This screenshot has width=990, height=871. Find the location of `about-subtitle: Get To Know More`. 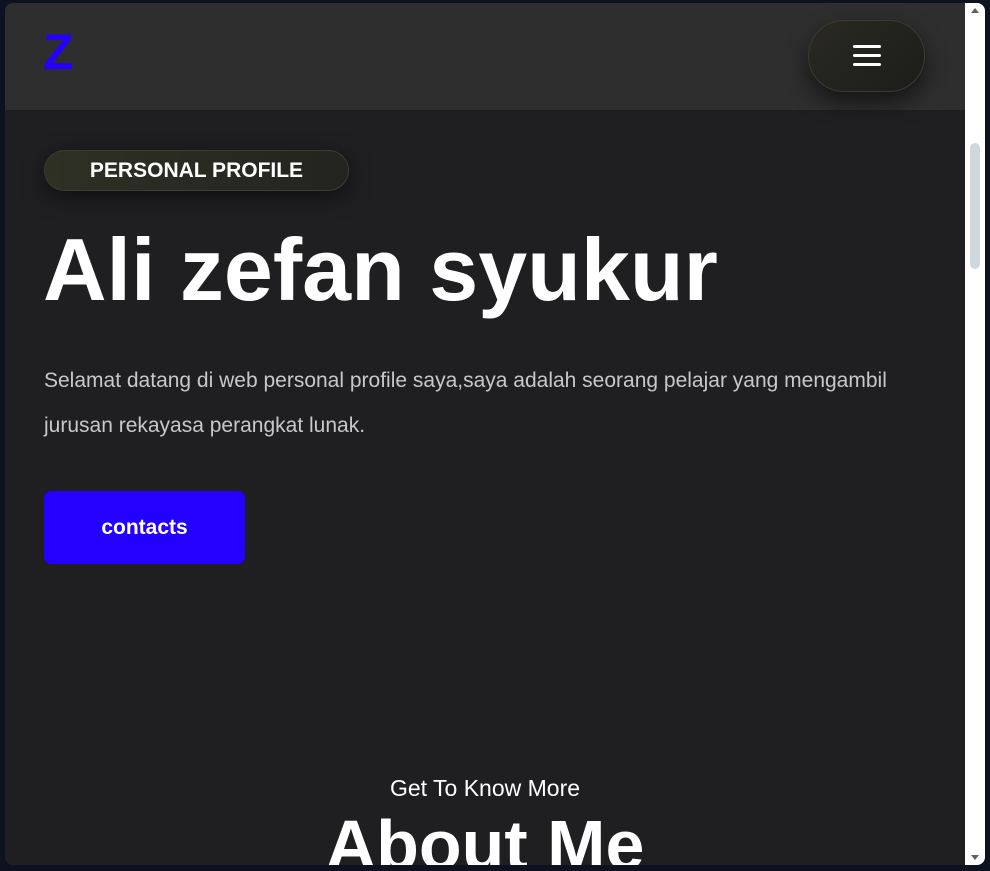

about-subtitle: Get To Know More is located at coordinates (485, 788).